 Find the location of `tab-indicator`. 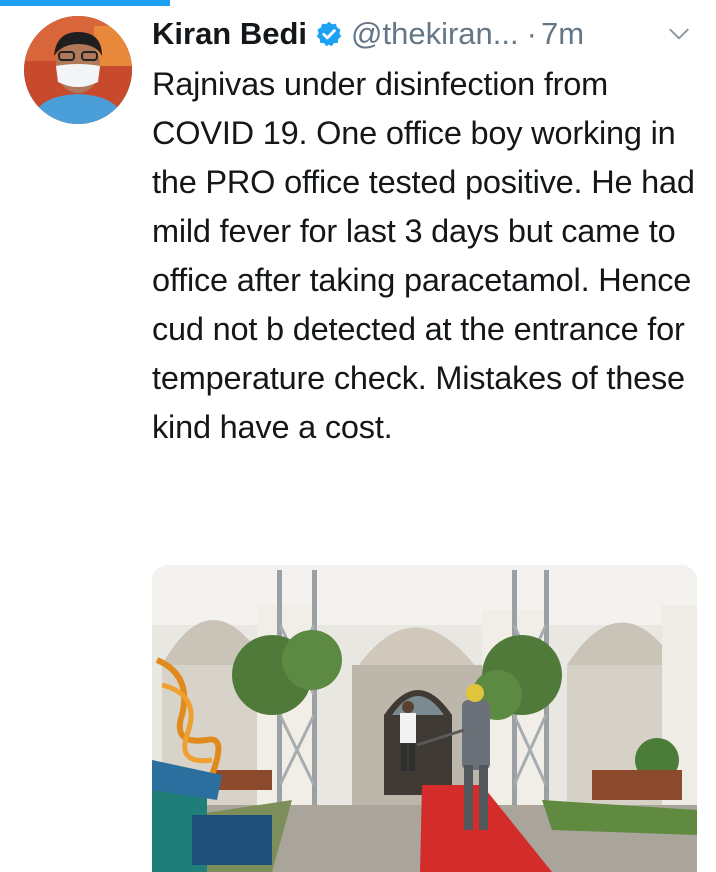

tab-indicator is located at coordinates (85, 3).